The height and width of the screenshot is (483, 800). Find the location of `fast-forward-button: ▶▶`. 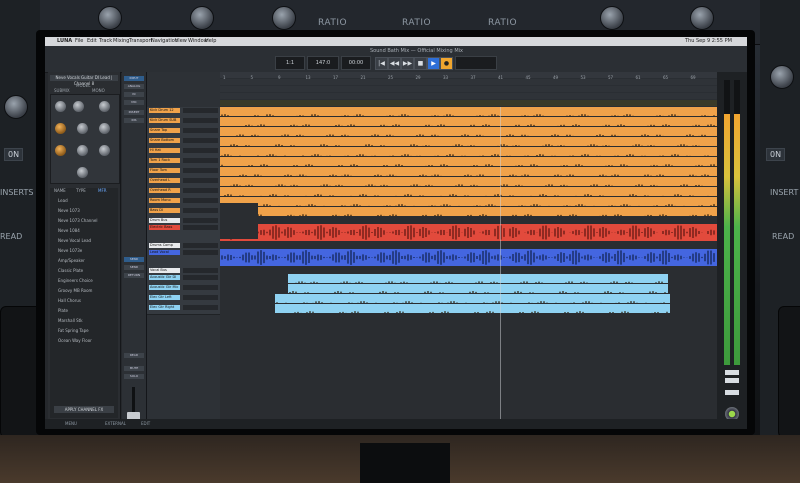

fast-forward-button: ▶▶ is located at coordinates (407, 63).